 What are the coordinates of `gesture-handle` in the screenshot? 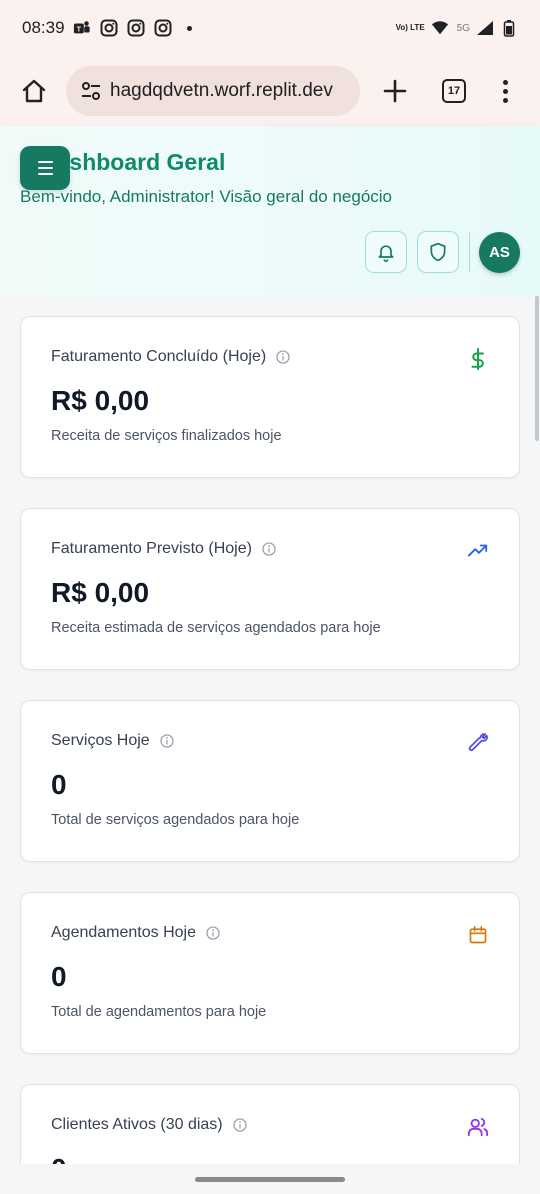 It's located at (270, 1179).